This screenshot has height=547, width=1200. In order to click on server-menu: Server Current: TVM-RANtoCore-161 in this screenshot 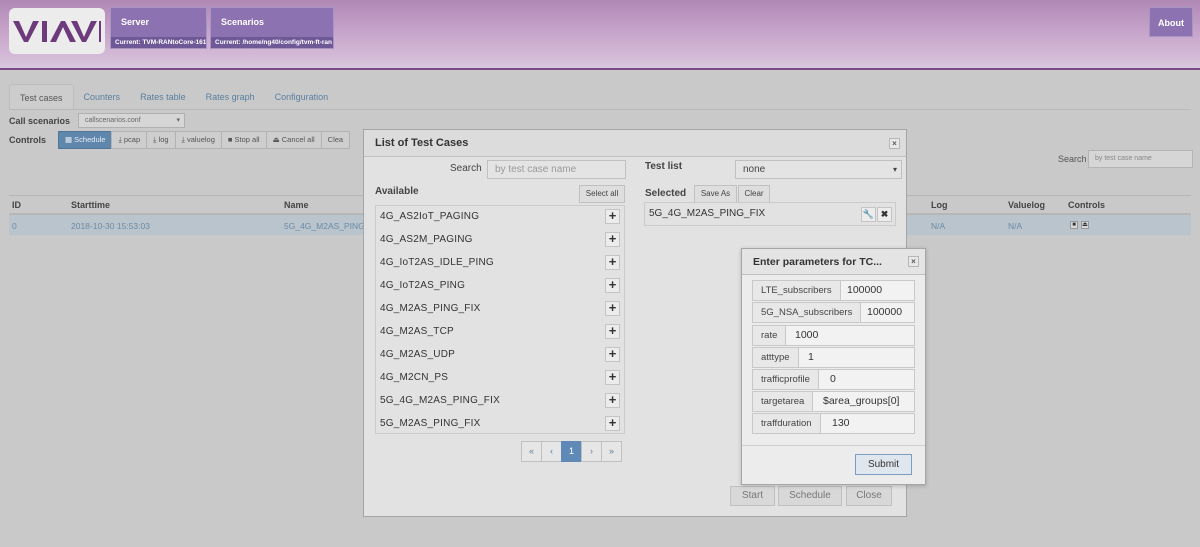, I will do `click(158, 28)`.